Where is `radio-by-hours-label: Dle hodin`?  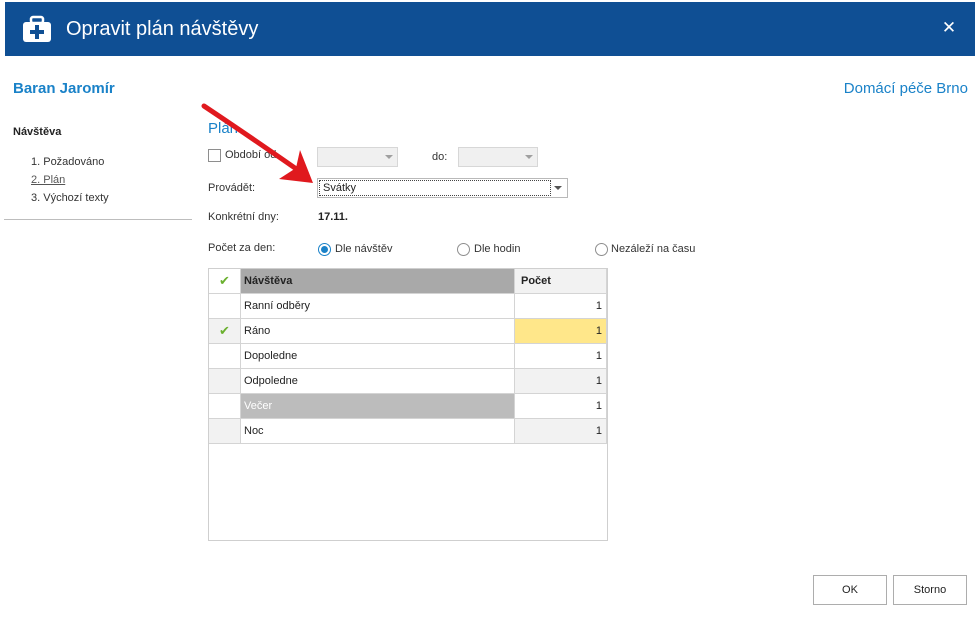 radio-by-hours-label: Dle hodin is located at coordinates (497, 249).